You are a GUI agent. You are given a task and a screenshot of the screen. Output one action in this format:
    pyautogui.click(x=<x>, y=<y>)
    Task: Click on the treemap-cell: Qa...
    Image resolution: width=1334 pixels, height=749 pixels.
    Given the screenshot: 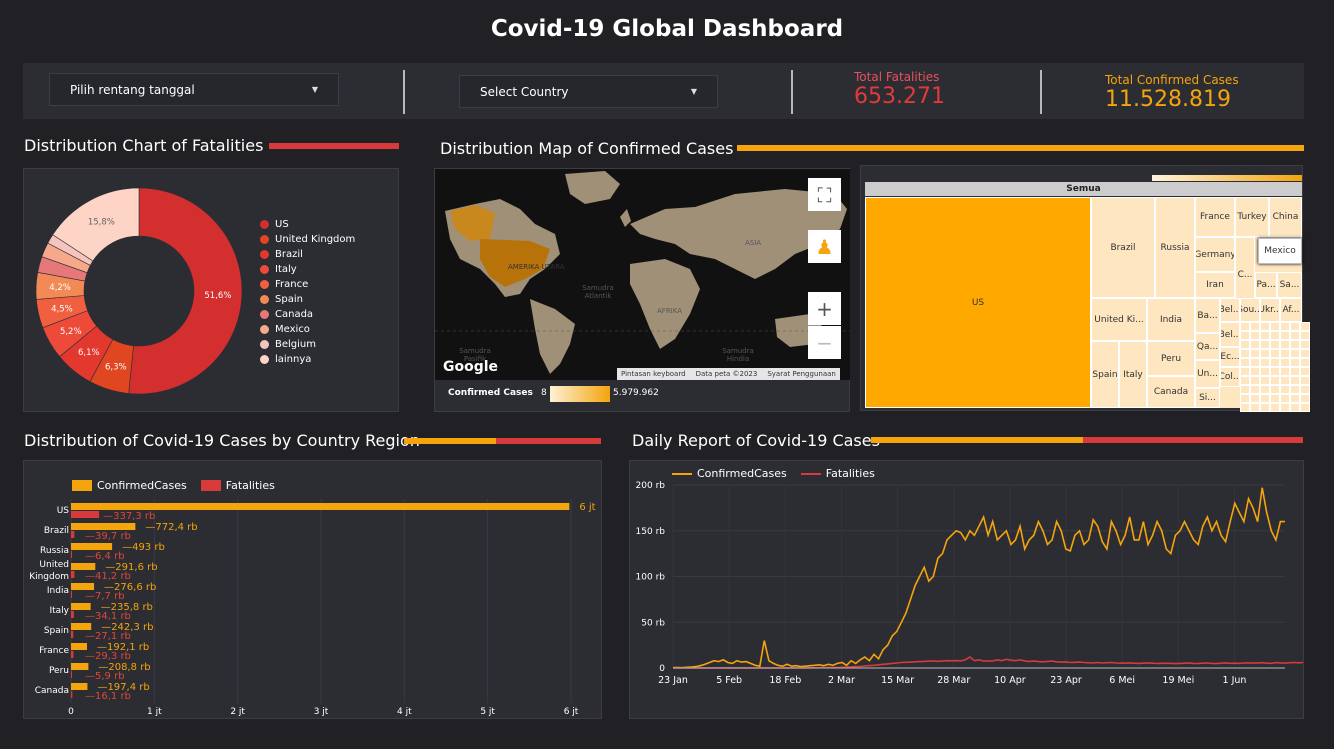 What is the action you would take?
    pyautogui.click(x=1207, y=346)
    